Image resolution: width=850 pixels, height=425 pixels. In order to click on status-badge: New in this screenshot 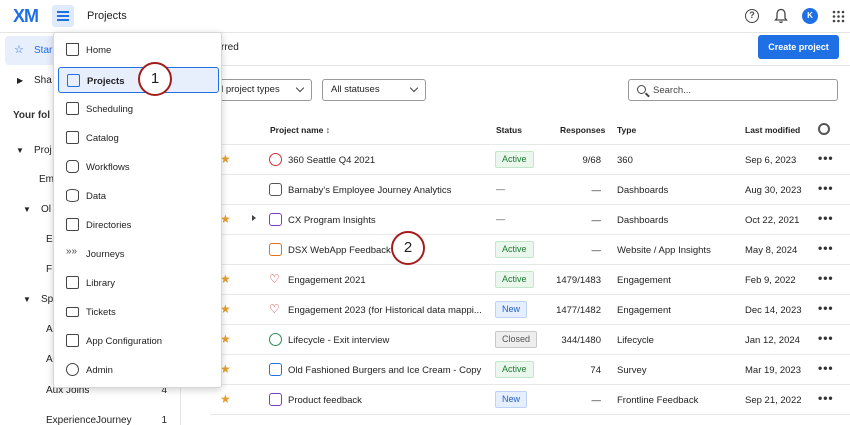, I will do `click(511, 399)`.